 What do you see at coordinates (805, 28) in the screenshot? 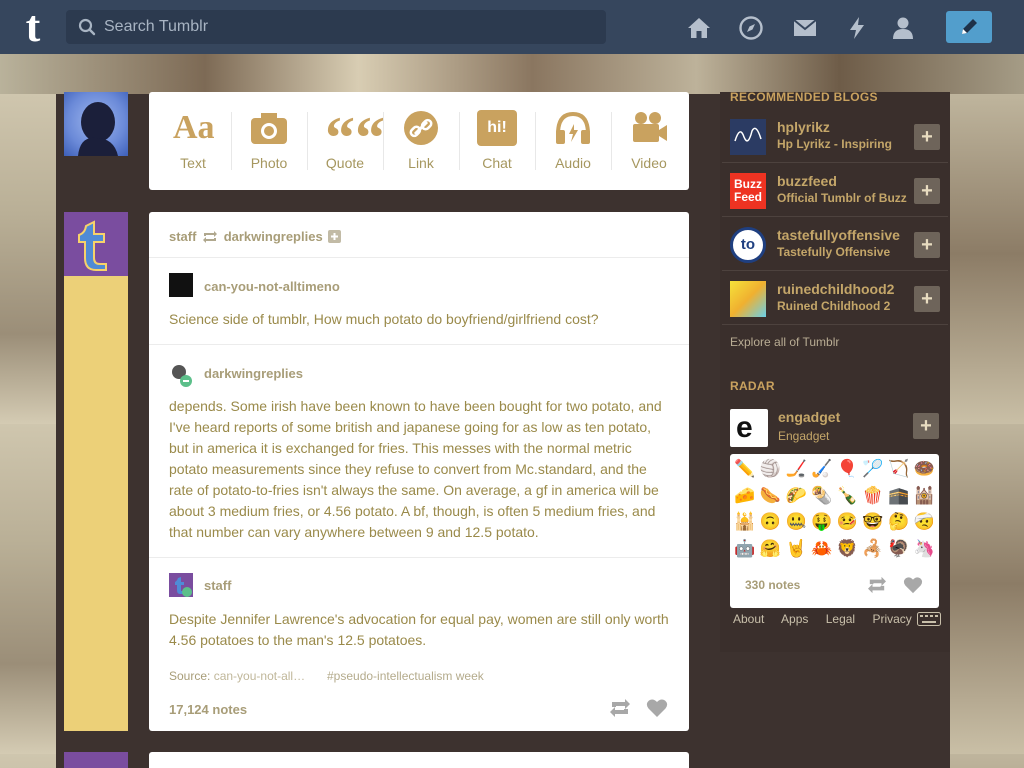
I see `inbox-mail-icon` at bounding box center [805, 28].